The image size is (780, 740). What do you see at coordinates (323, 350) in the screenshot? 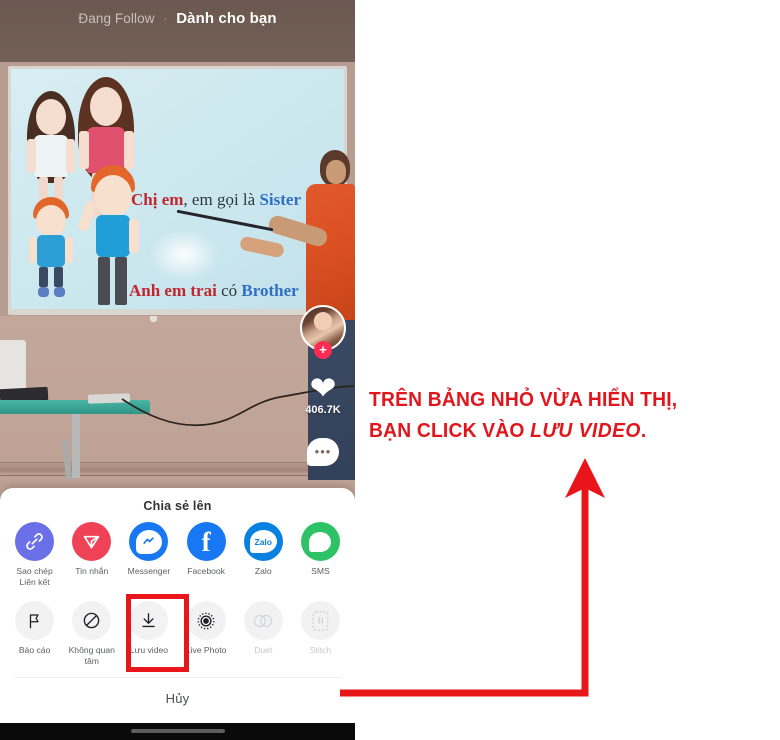
I see `follow-plus-icon: +` at bounding box center [323, 350].